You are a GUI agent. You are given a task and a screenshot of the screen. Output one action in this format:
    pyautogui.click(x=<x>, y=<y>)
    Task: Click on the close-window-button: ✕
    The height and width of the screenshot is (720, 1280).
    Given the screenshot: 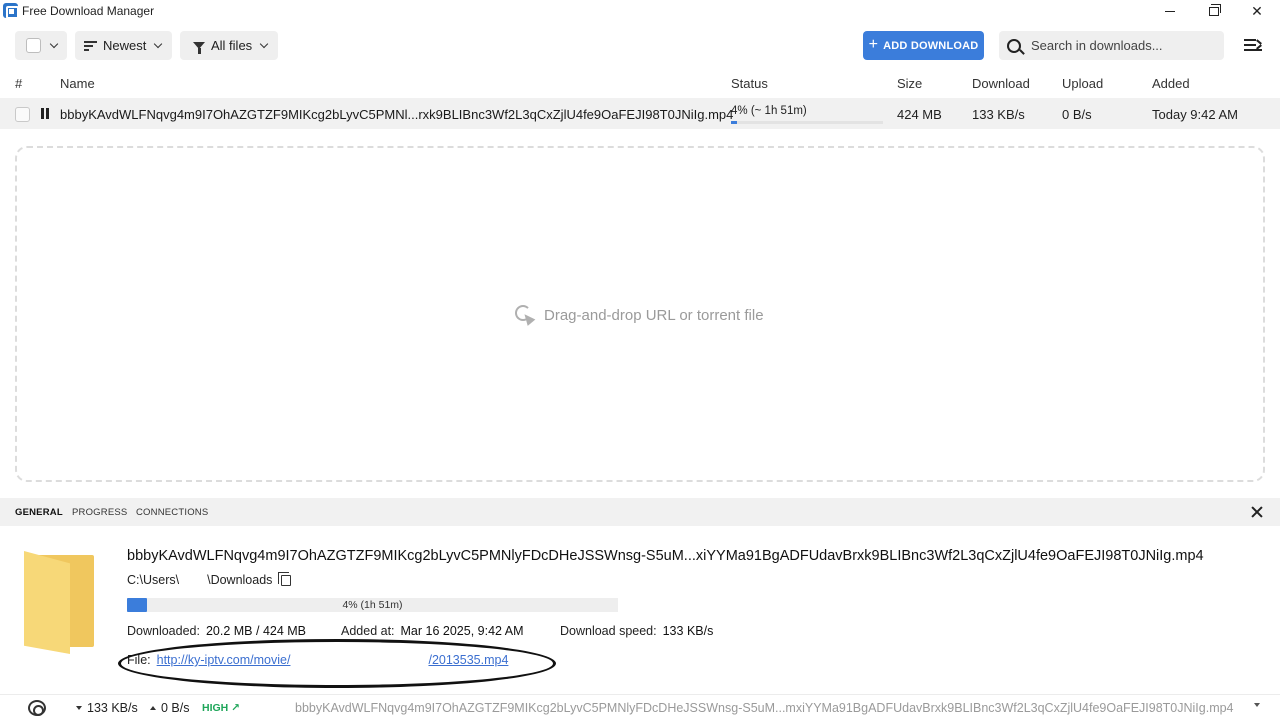 What is the action you would take?
    pyautogui.click(x=1257, y=11)
    